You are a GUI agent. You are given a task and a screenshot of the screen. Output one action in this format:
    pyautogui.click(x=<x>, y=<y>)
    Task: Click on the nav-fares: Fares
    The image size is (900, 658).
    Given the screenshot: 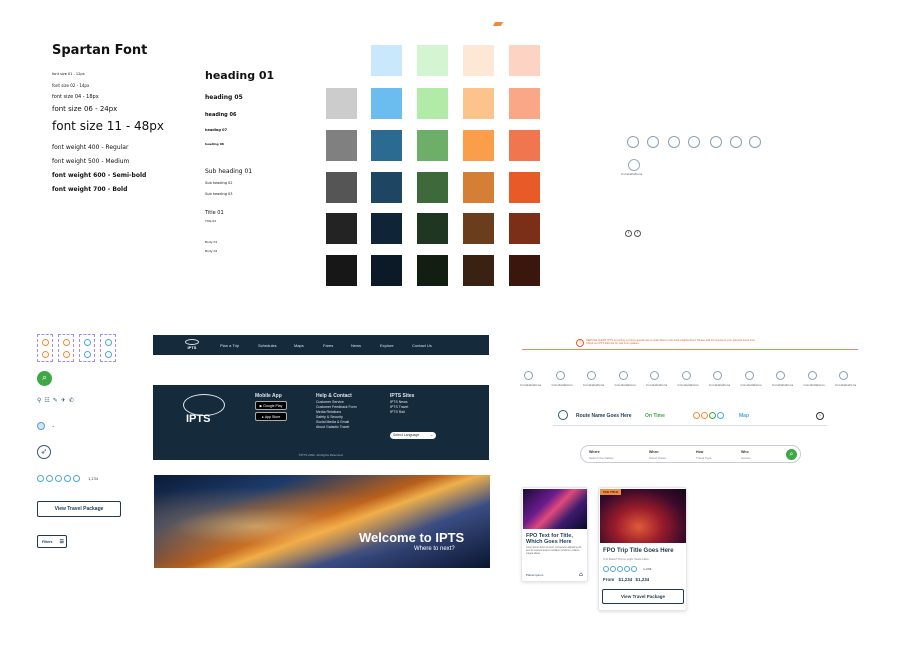 What is the action you would take?
    pyautogui.click(x=328, y=345)
    